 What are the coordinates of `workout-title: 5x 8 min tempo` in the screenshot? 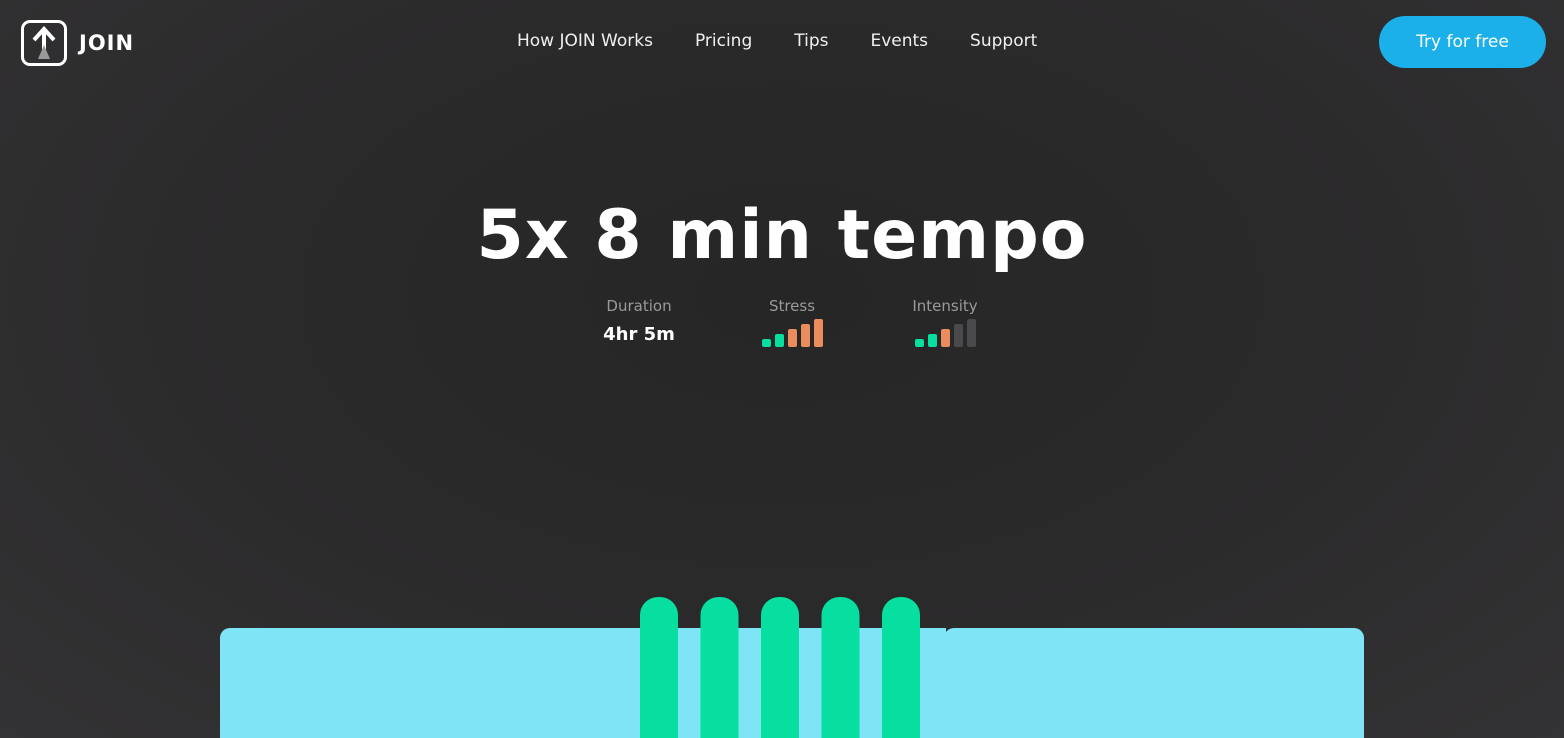 It's located at (782, 235).